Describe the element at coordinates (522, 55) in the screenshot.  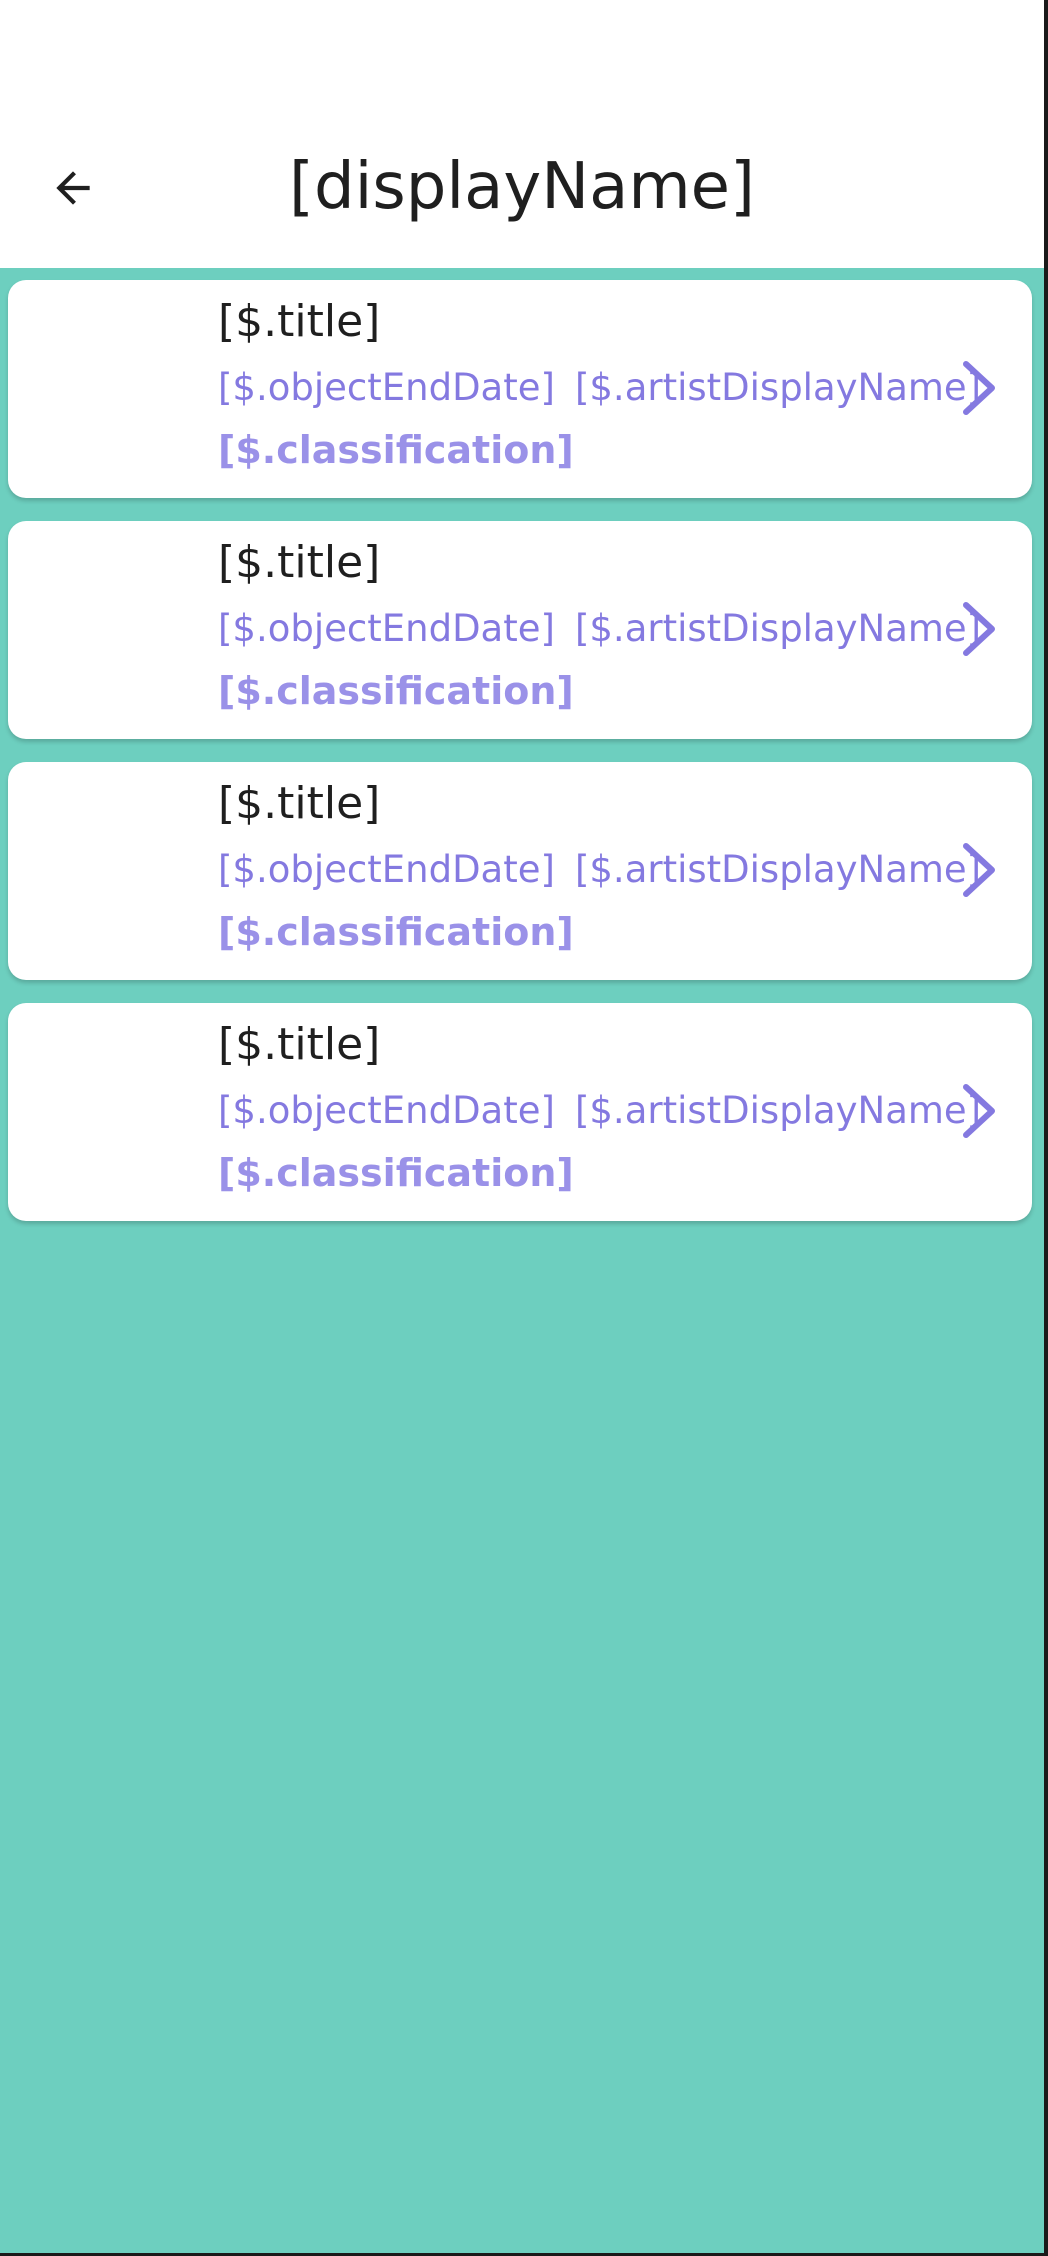
I see `status-bar` at that location.